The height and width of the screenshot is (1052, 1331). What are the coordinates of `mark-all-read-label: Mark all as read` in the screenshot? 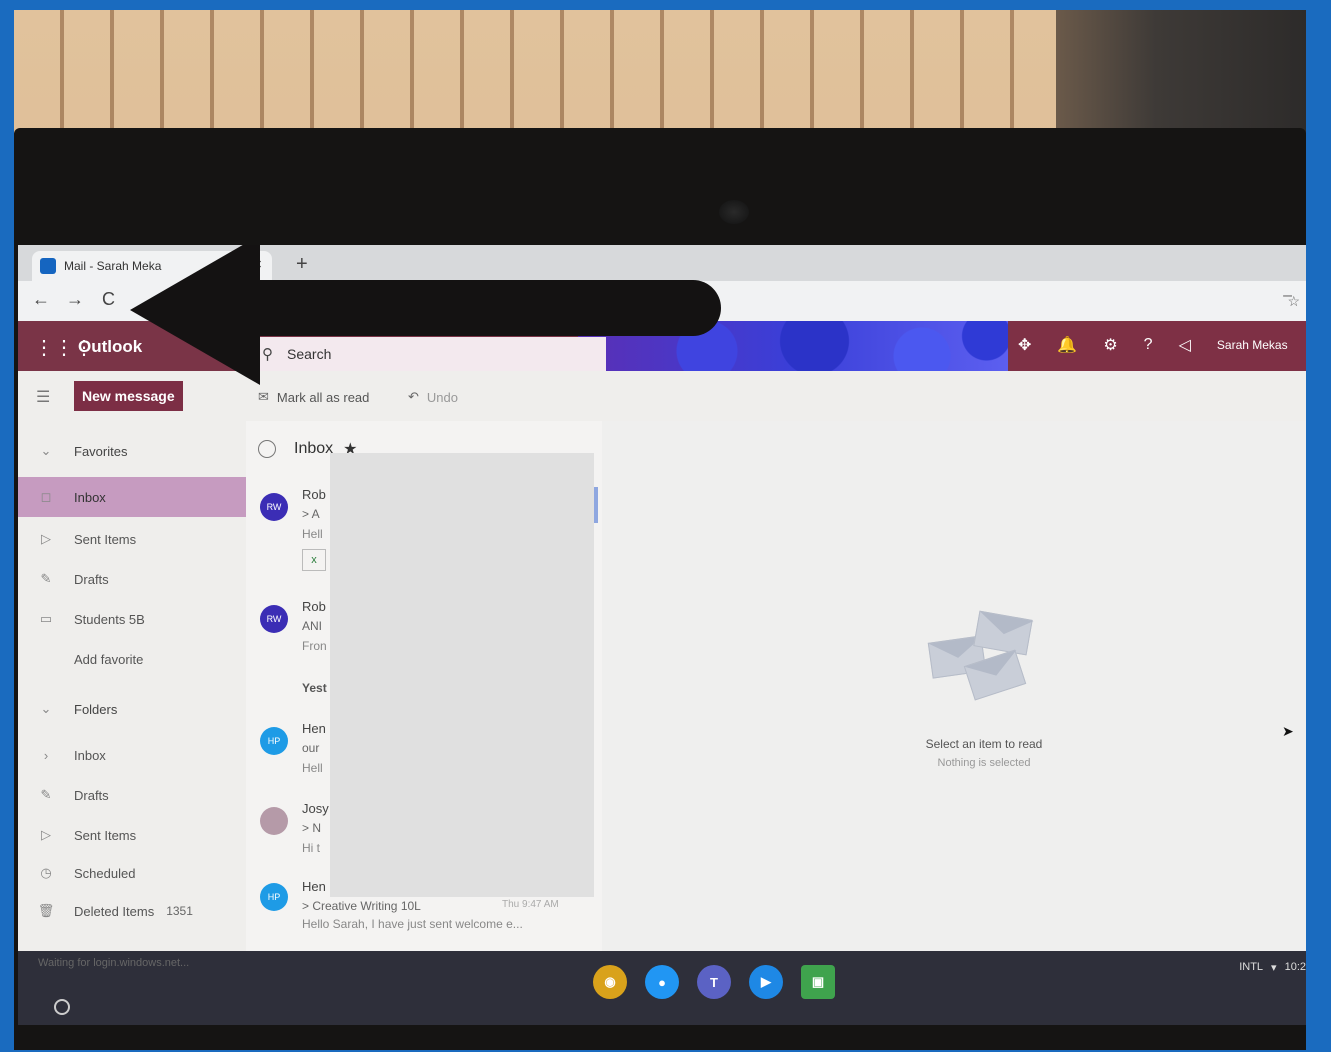 It's located at (323, 397).